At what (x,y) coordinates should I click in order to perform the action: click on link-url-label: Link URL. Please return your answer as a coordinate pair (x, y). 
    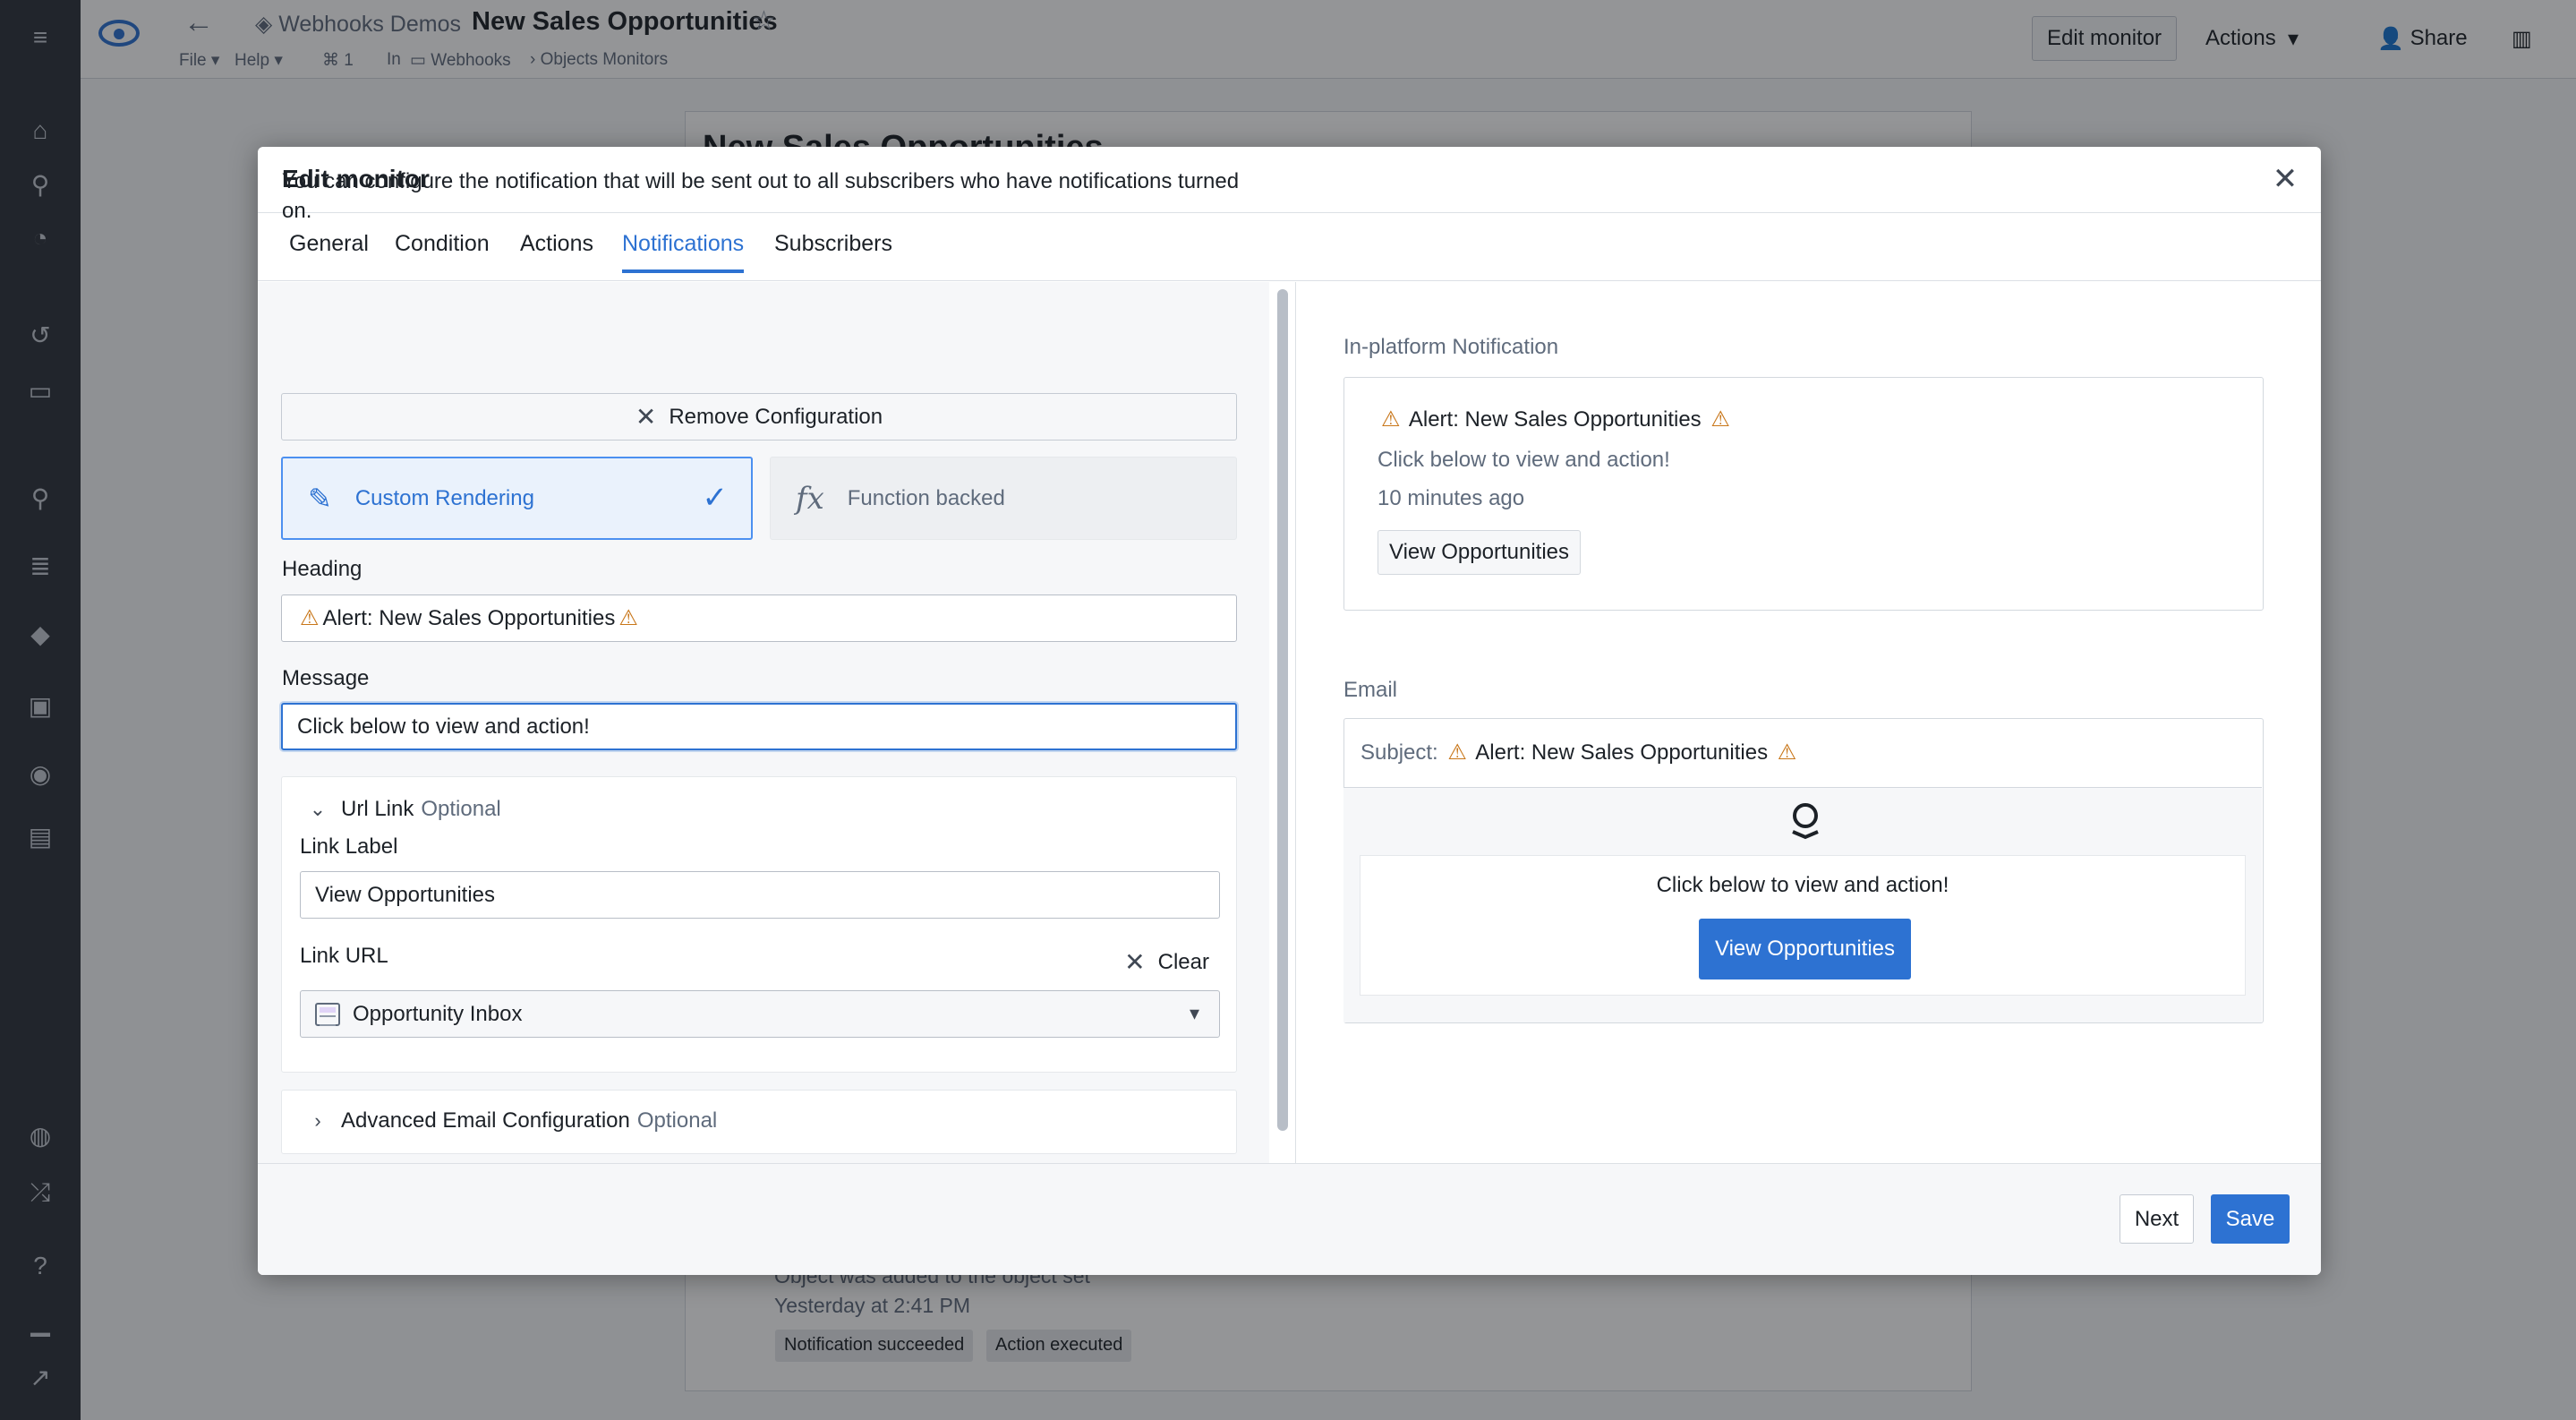
    Looking at the image, I should click on (344, 956).